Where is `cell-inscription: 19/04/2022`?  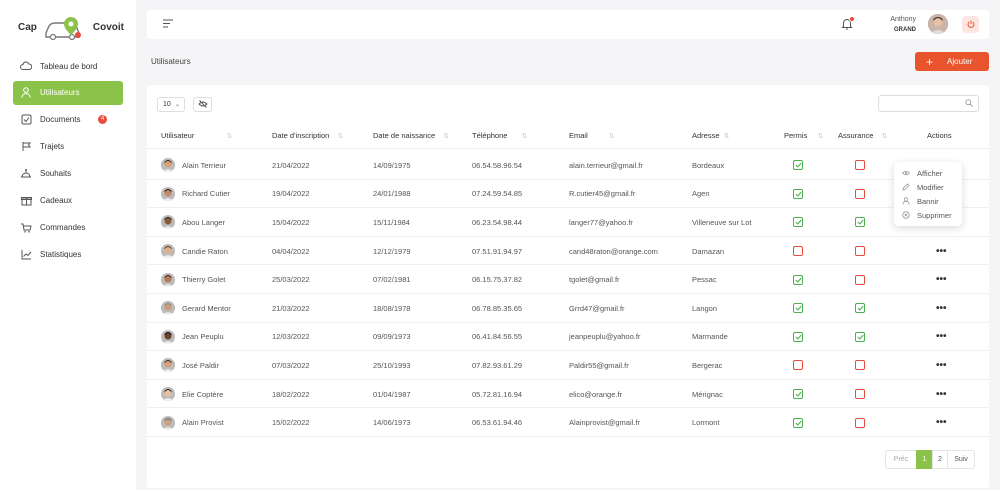
cell-inscription: 19/04/2022 is located at coordinates (291, 194).